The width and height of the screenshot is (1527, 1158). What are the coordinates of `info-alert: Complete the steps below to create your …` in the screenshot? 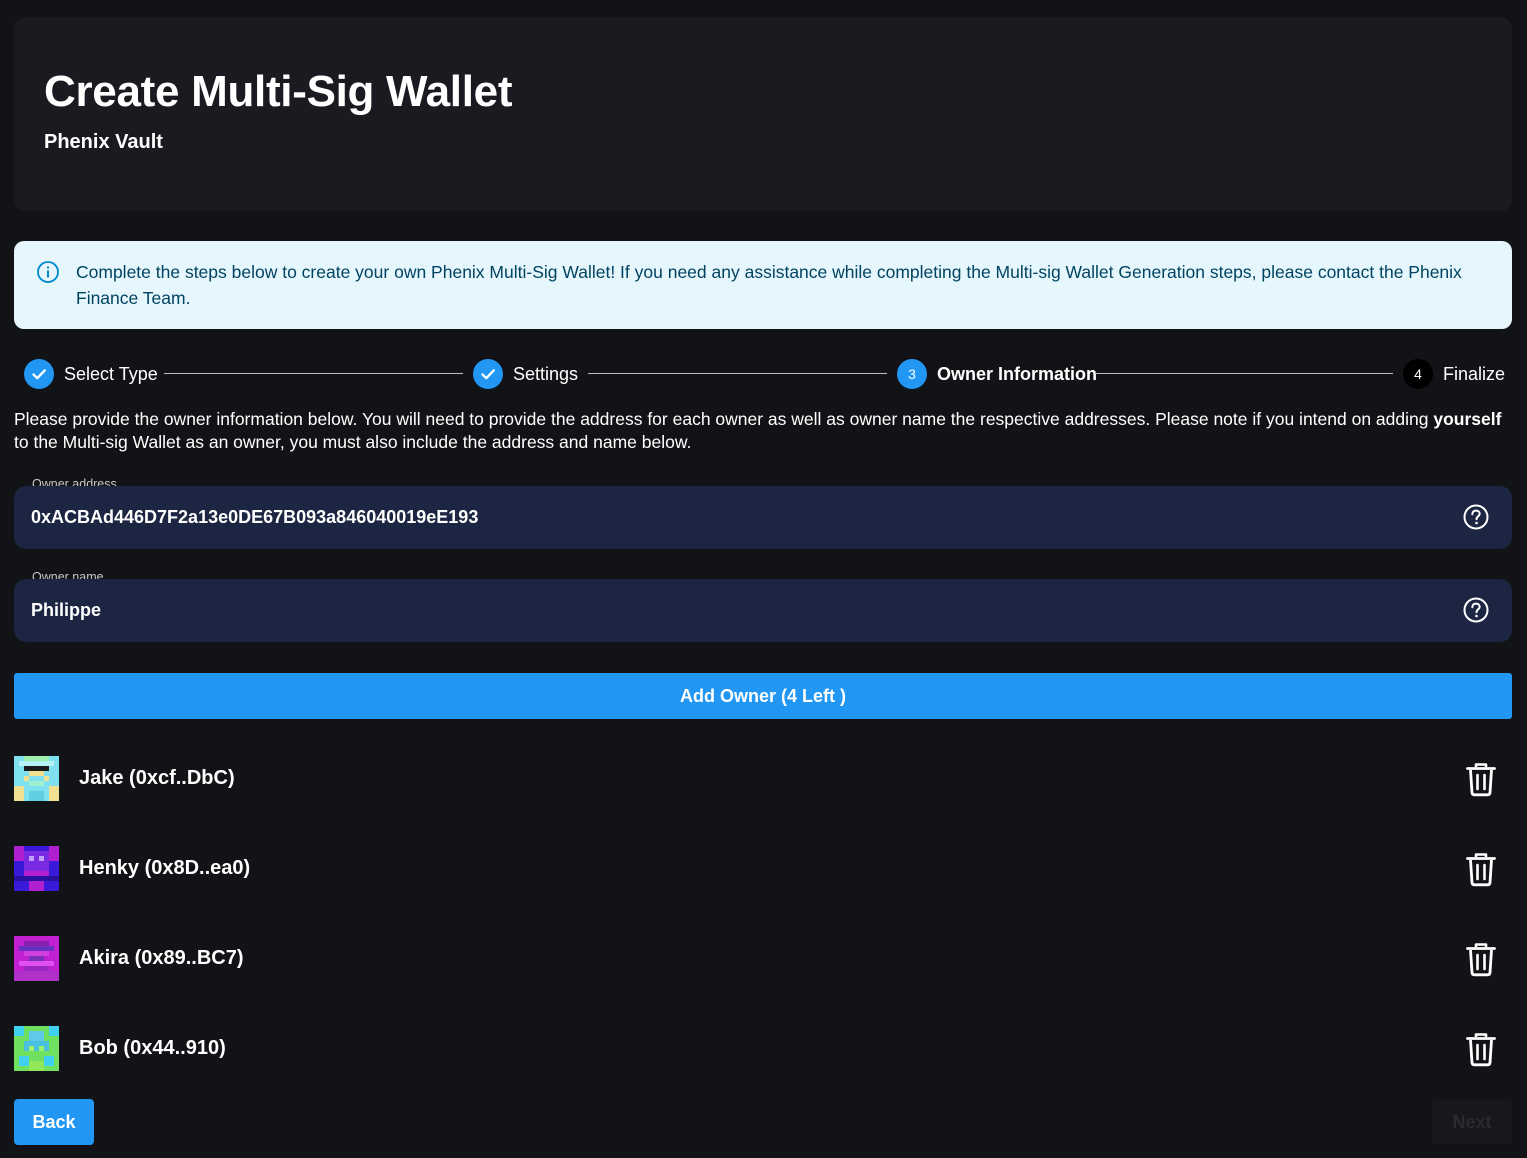 It's located at (763, 285).